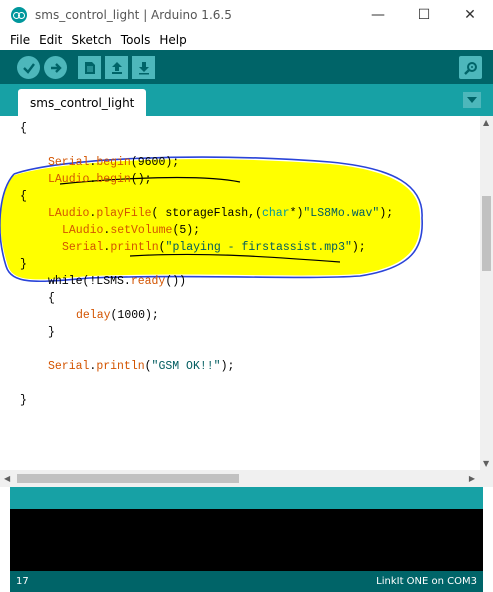 Image resolution: width=493 pixels, height=592 pixels. Describe the element at coordinates (486, 293) in the screenshot. I see `vertical-scrollbar: ▲ ▼` at that location.